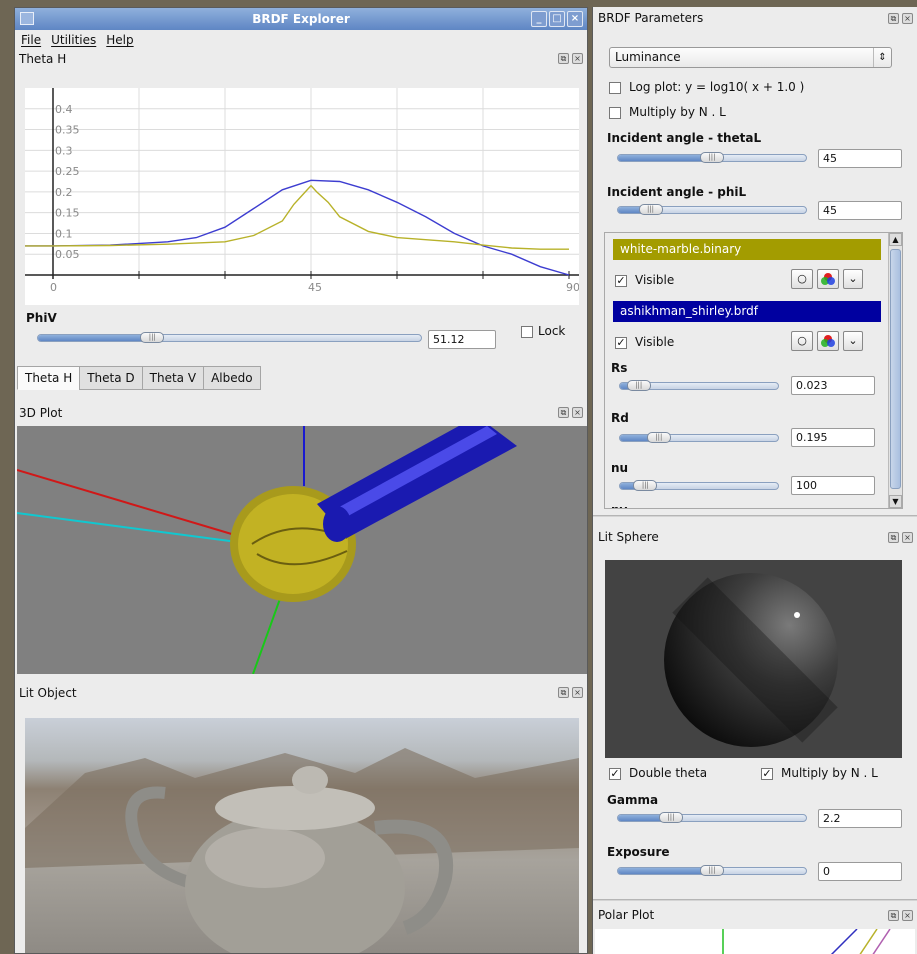  Describe the element at coordinates (860, 871) in the screenshot. I see `exposure-input: 0` at that location.